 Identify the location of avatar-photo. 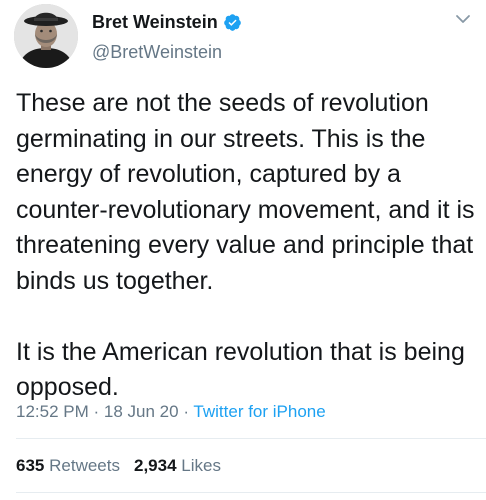
(46, 36).